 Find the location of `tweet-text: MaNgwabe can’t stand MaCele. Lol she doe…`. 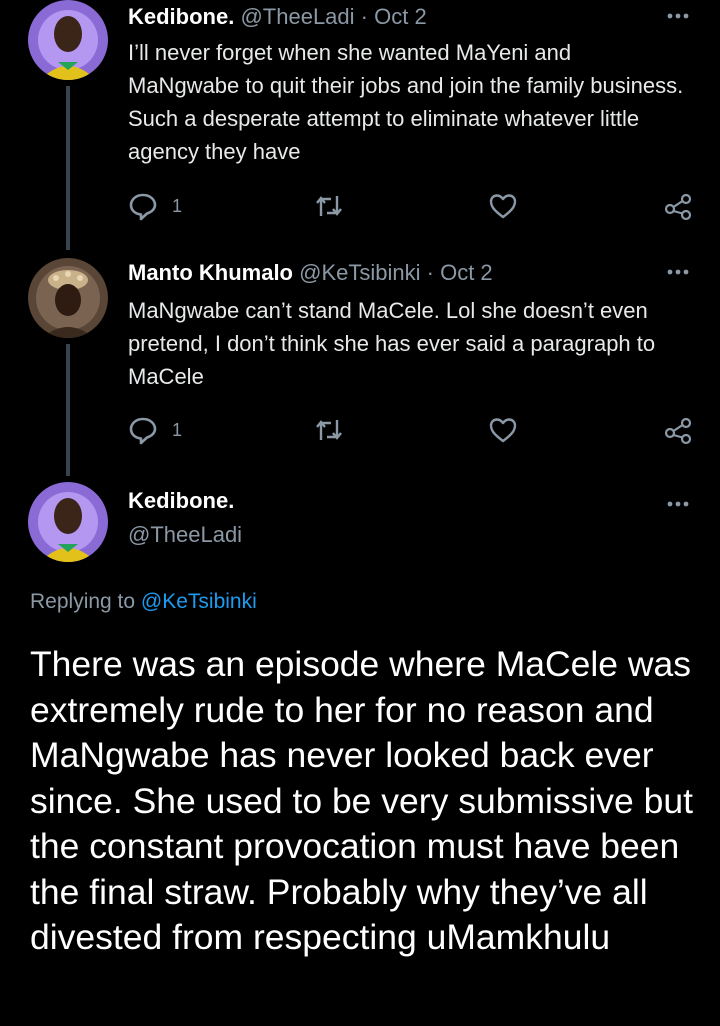

tweet-text: MaNgwabe can’t stand MaCele. Lol she doe… is located at coordinates (392, 343).